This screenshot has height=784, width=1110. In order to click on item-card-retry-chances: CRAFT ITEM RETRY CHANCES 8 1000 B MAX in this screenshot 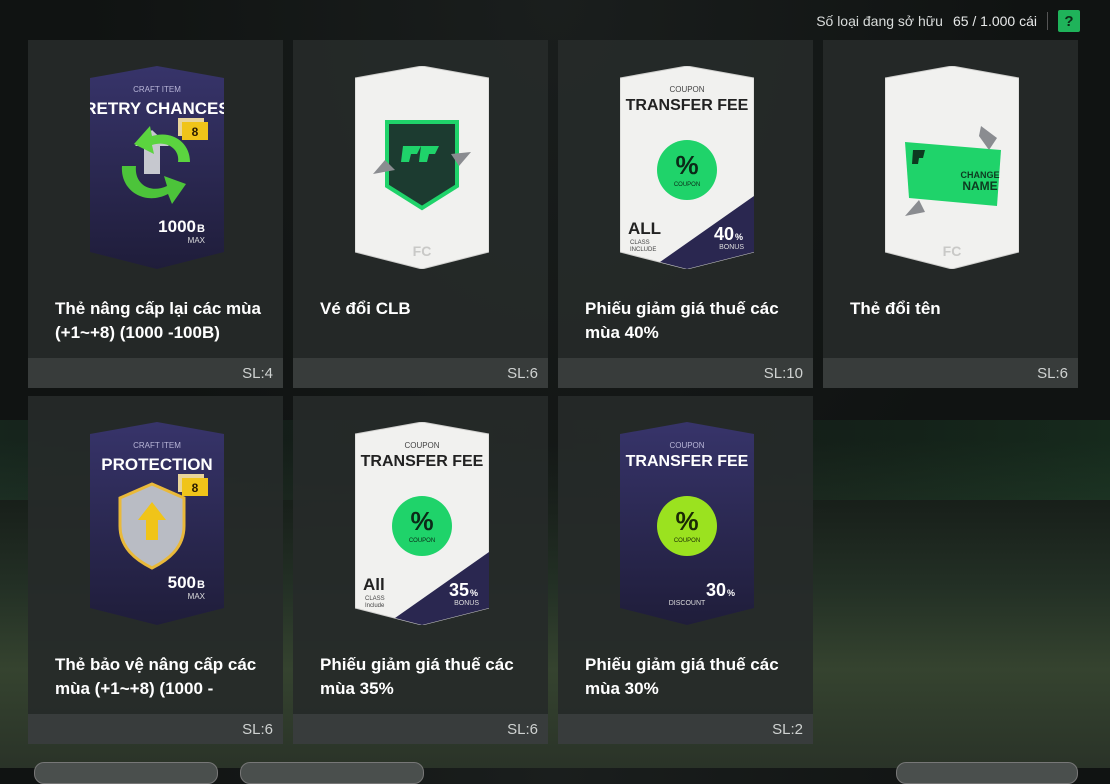, I will do `click(157, 167)`.